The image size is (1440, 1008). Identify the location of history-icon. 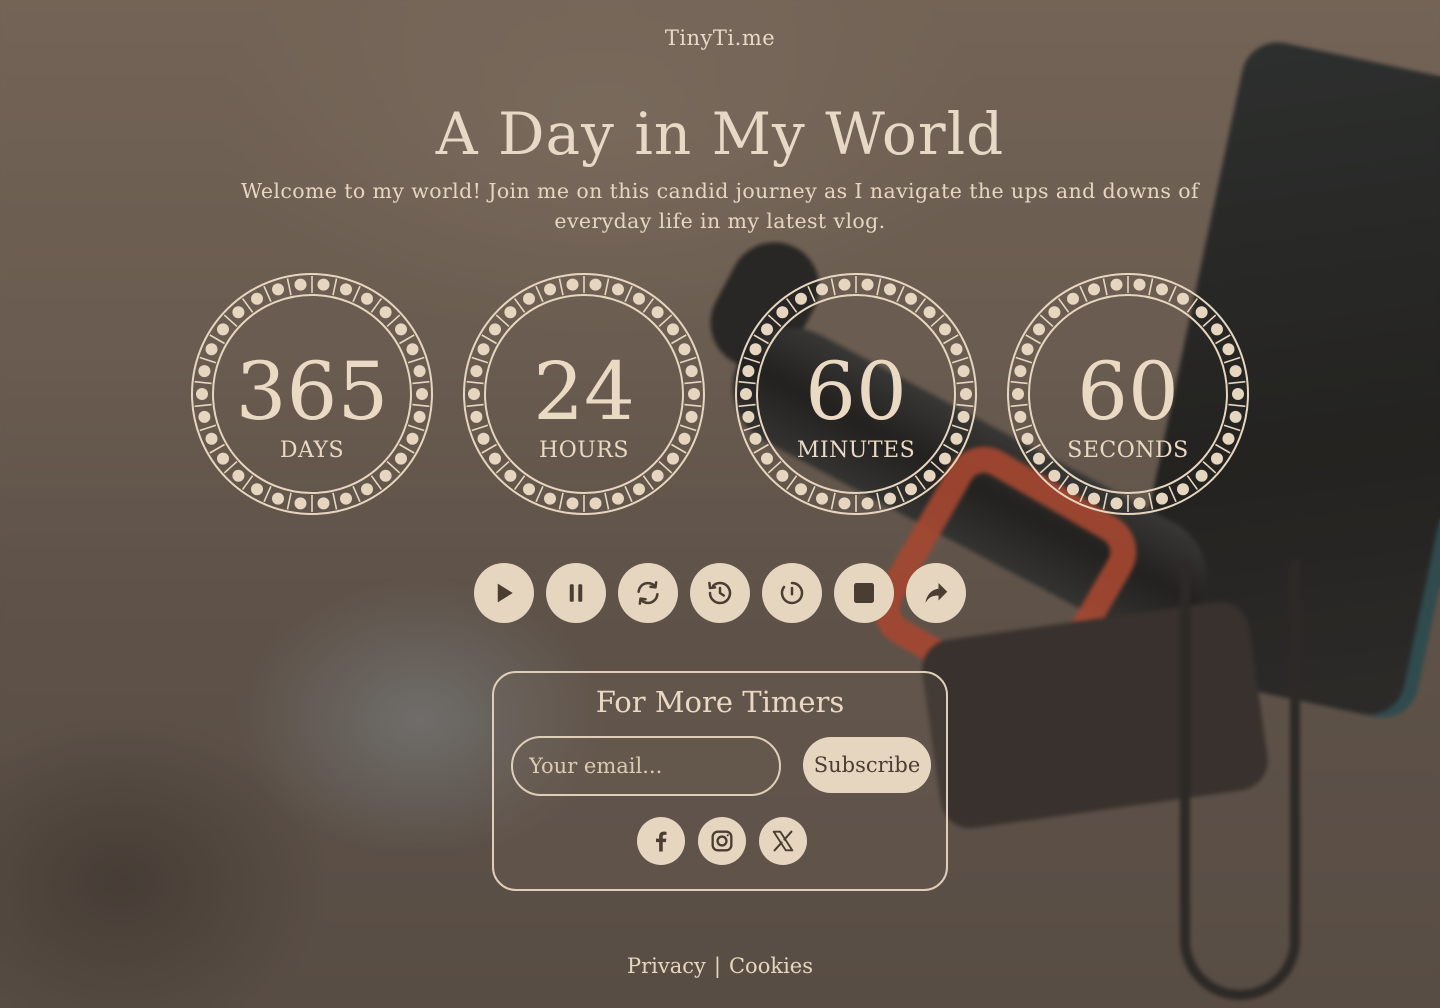
(720, 593).